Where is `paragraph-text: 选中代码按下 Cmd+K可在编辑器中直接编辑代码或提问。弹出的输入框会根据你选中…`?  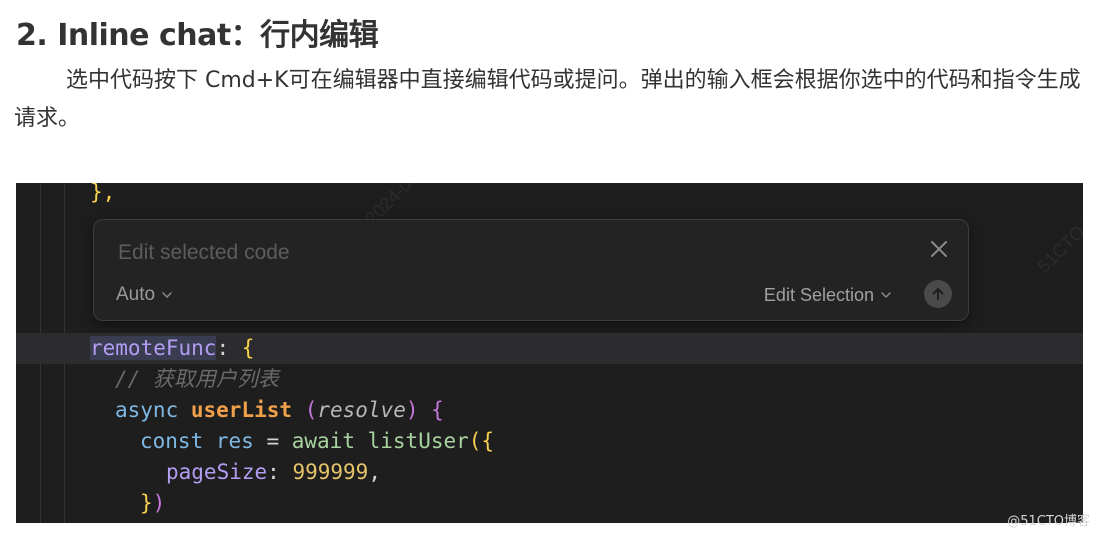
paragraph-text: 选中代码按下 Cmd+K可在编辑器中直接编辑代码或提问。弹出的输入框会根据你选中… is located at coordinates (547, 99).